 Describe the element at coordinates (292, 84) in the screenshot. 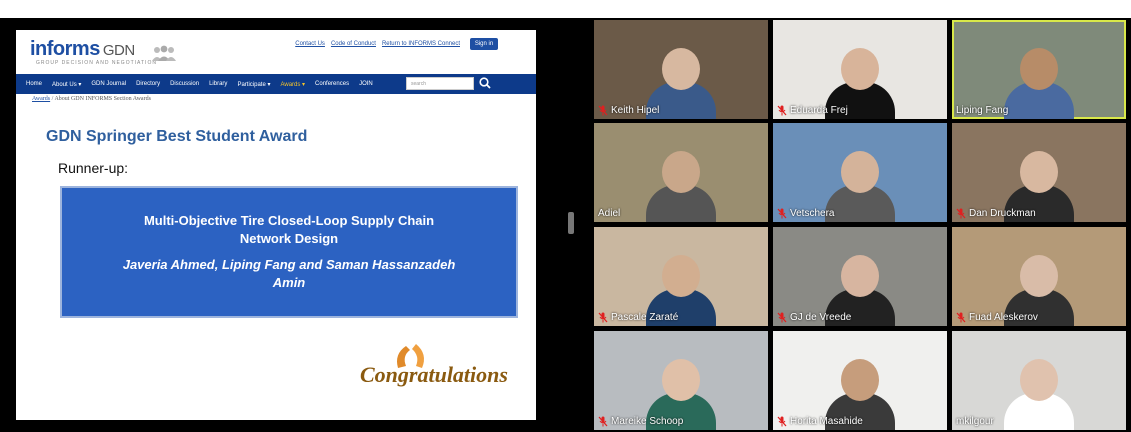

I see `nav-awards: Awards ▾` at that location.